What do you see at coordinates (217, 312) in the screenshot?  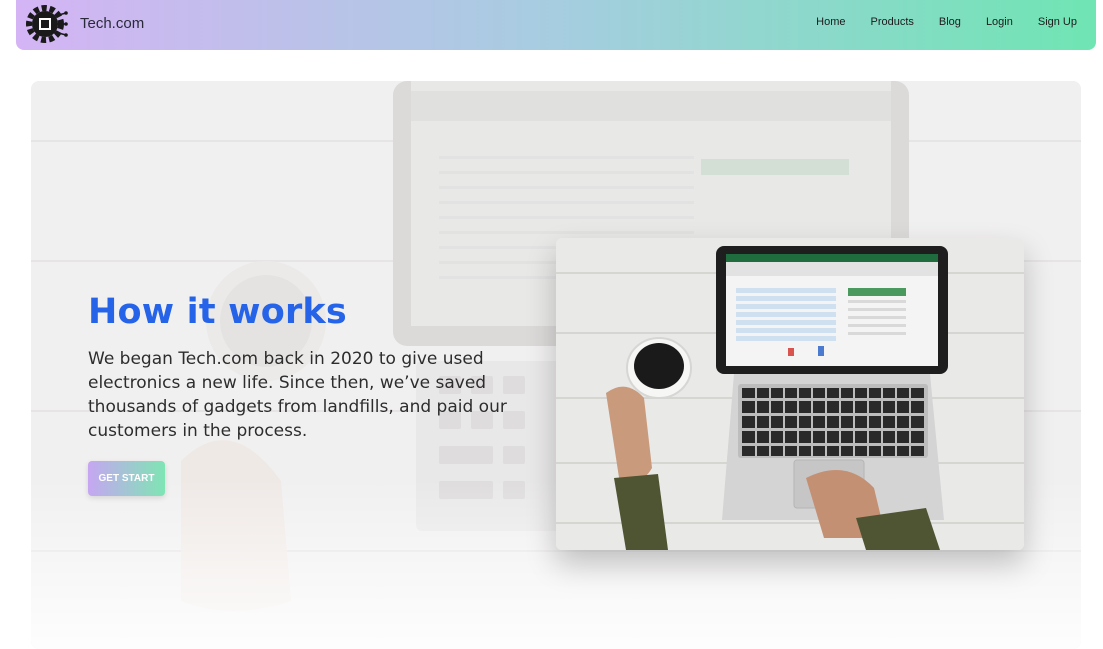 I see `hero-title: How it works` at bounding box center [217, 312].